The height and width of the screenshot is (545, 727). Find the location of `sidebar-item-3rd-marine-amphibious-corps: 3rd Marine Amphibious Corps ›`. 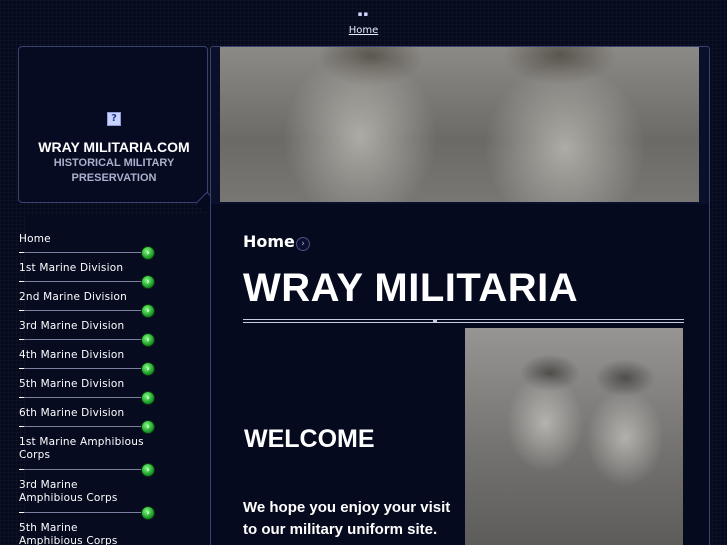

sidebar-item-3rd-marine-amphibious-corps: 3rd Marine Amphibious Corps › is located at coordinates (99, 499).